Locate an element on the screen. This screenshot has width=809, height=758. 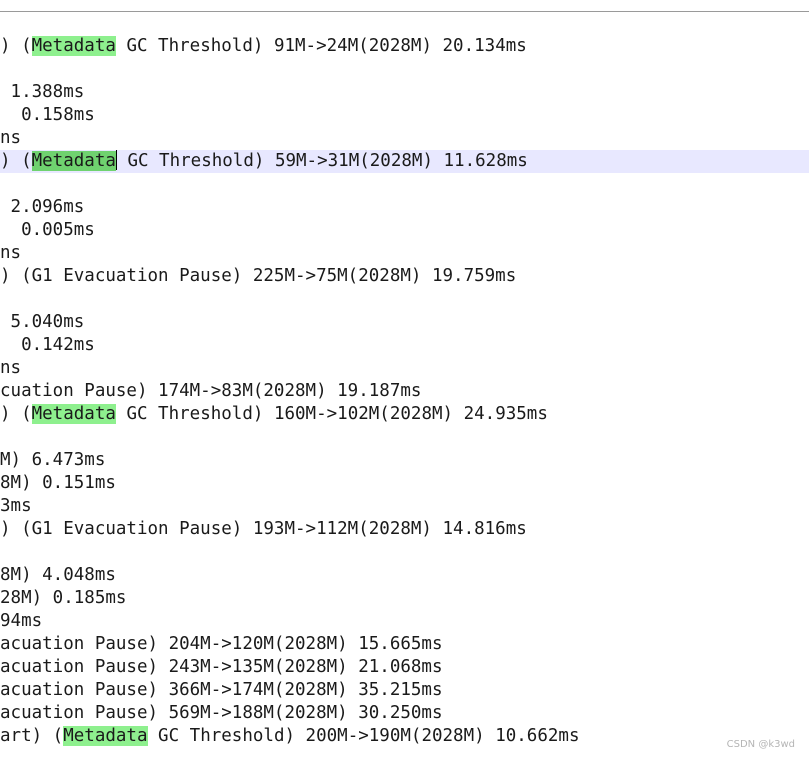
code-line: 3ms is located at coordinates (404, 506).